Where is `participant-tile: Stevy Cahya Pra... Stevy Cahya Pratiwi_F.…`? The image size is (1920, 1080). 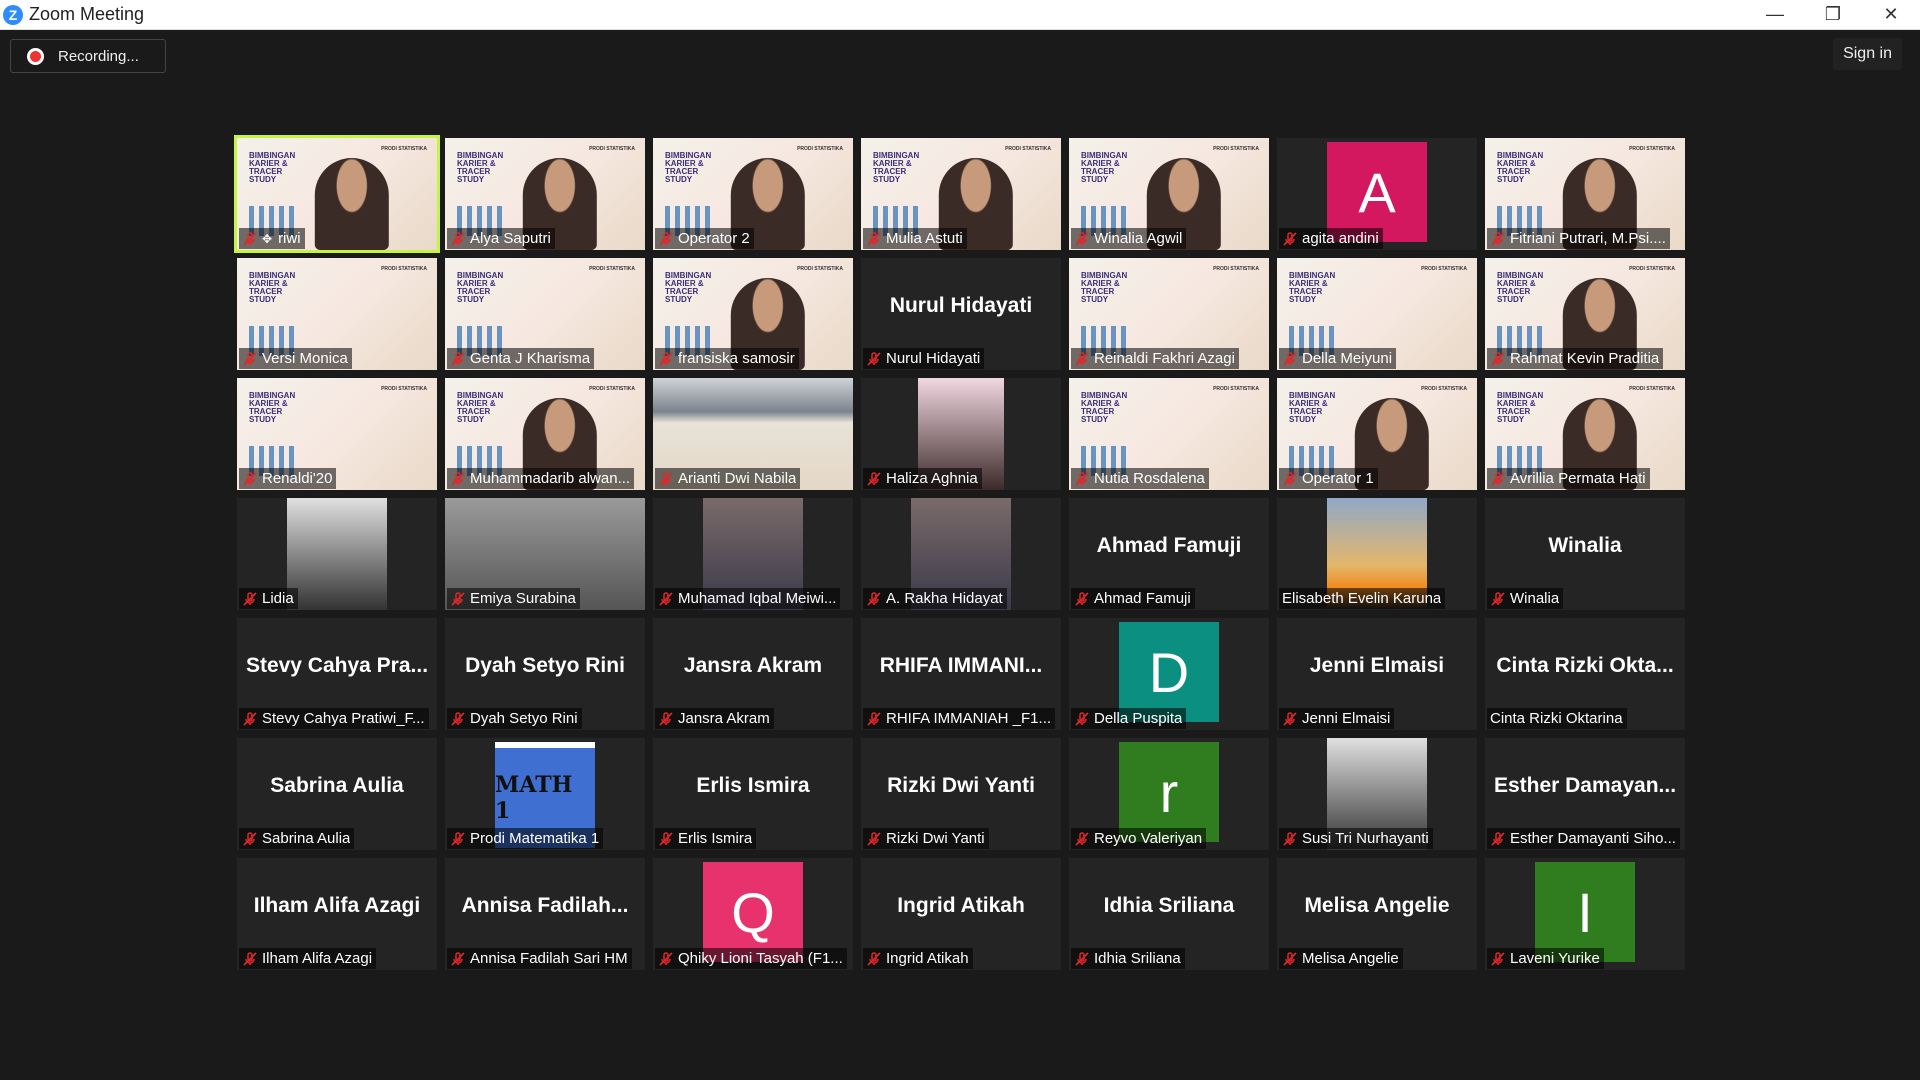 participant-tile: Stevy Cahya Pra... Stevy Cahya Pratiwi_F.… is located at coordinates (337, 674).